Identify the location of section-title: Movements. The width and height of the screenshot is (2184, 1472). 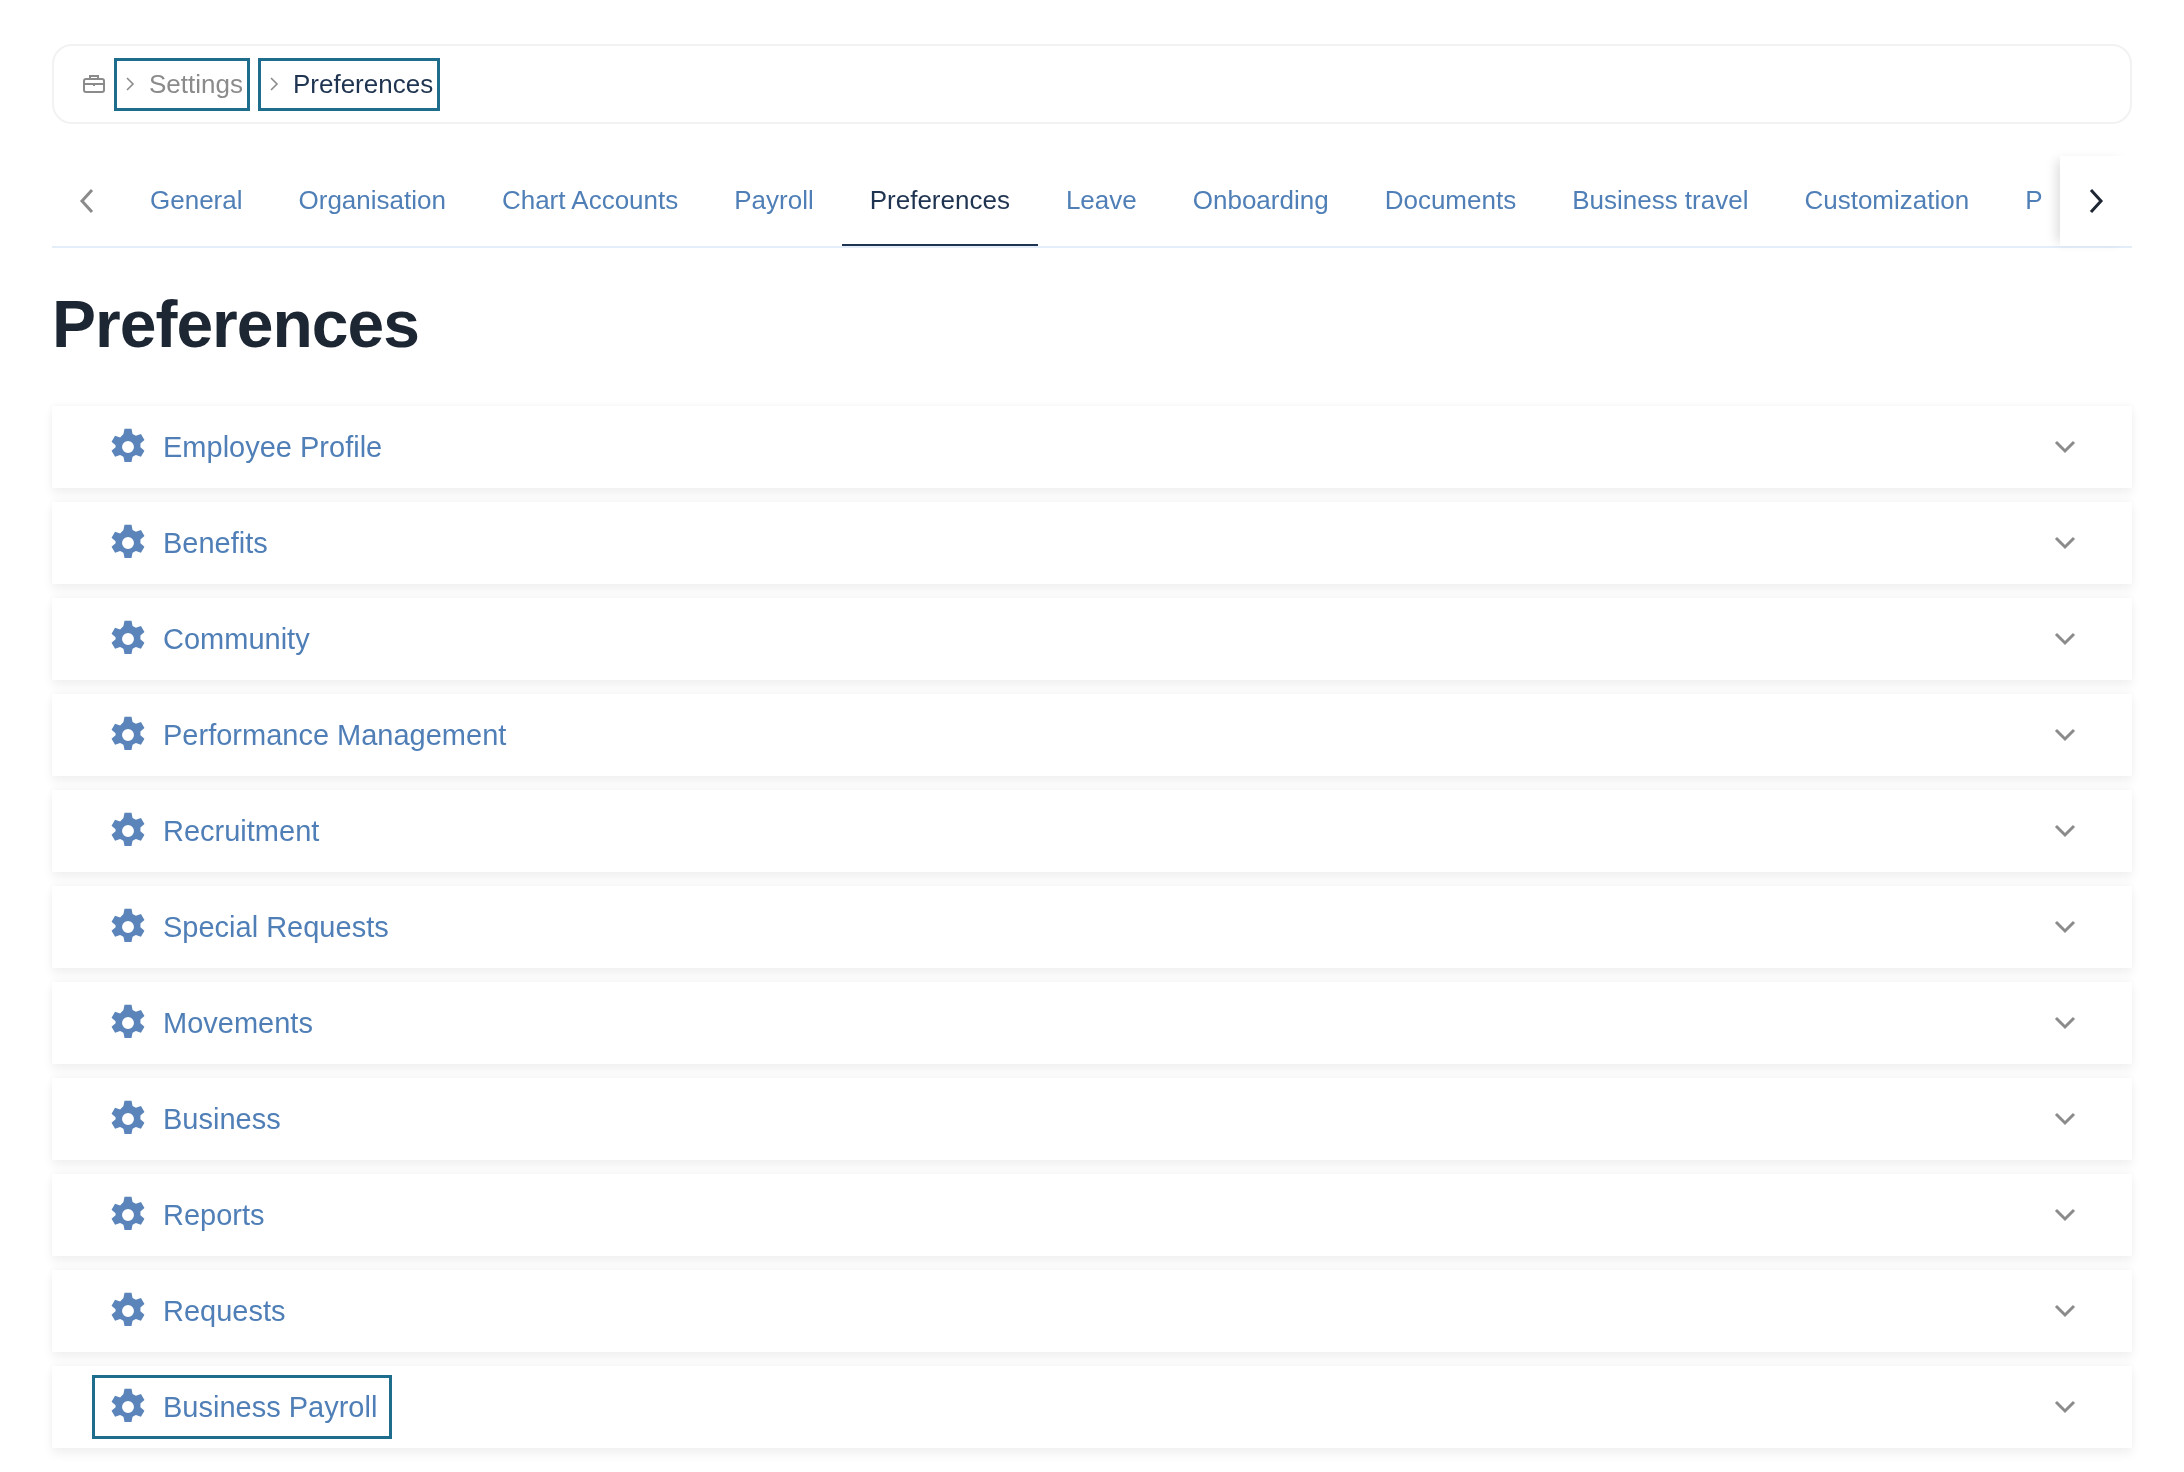
(210, 1023).